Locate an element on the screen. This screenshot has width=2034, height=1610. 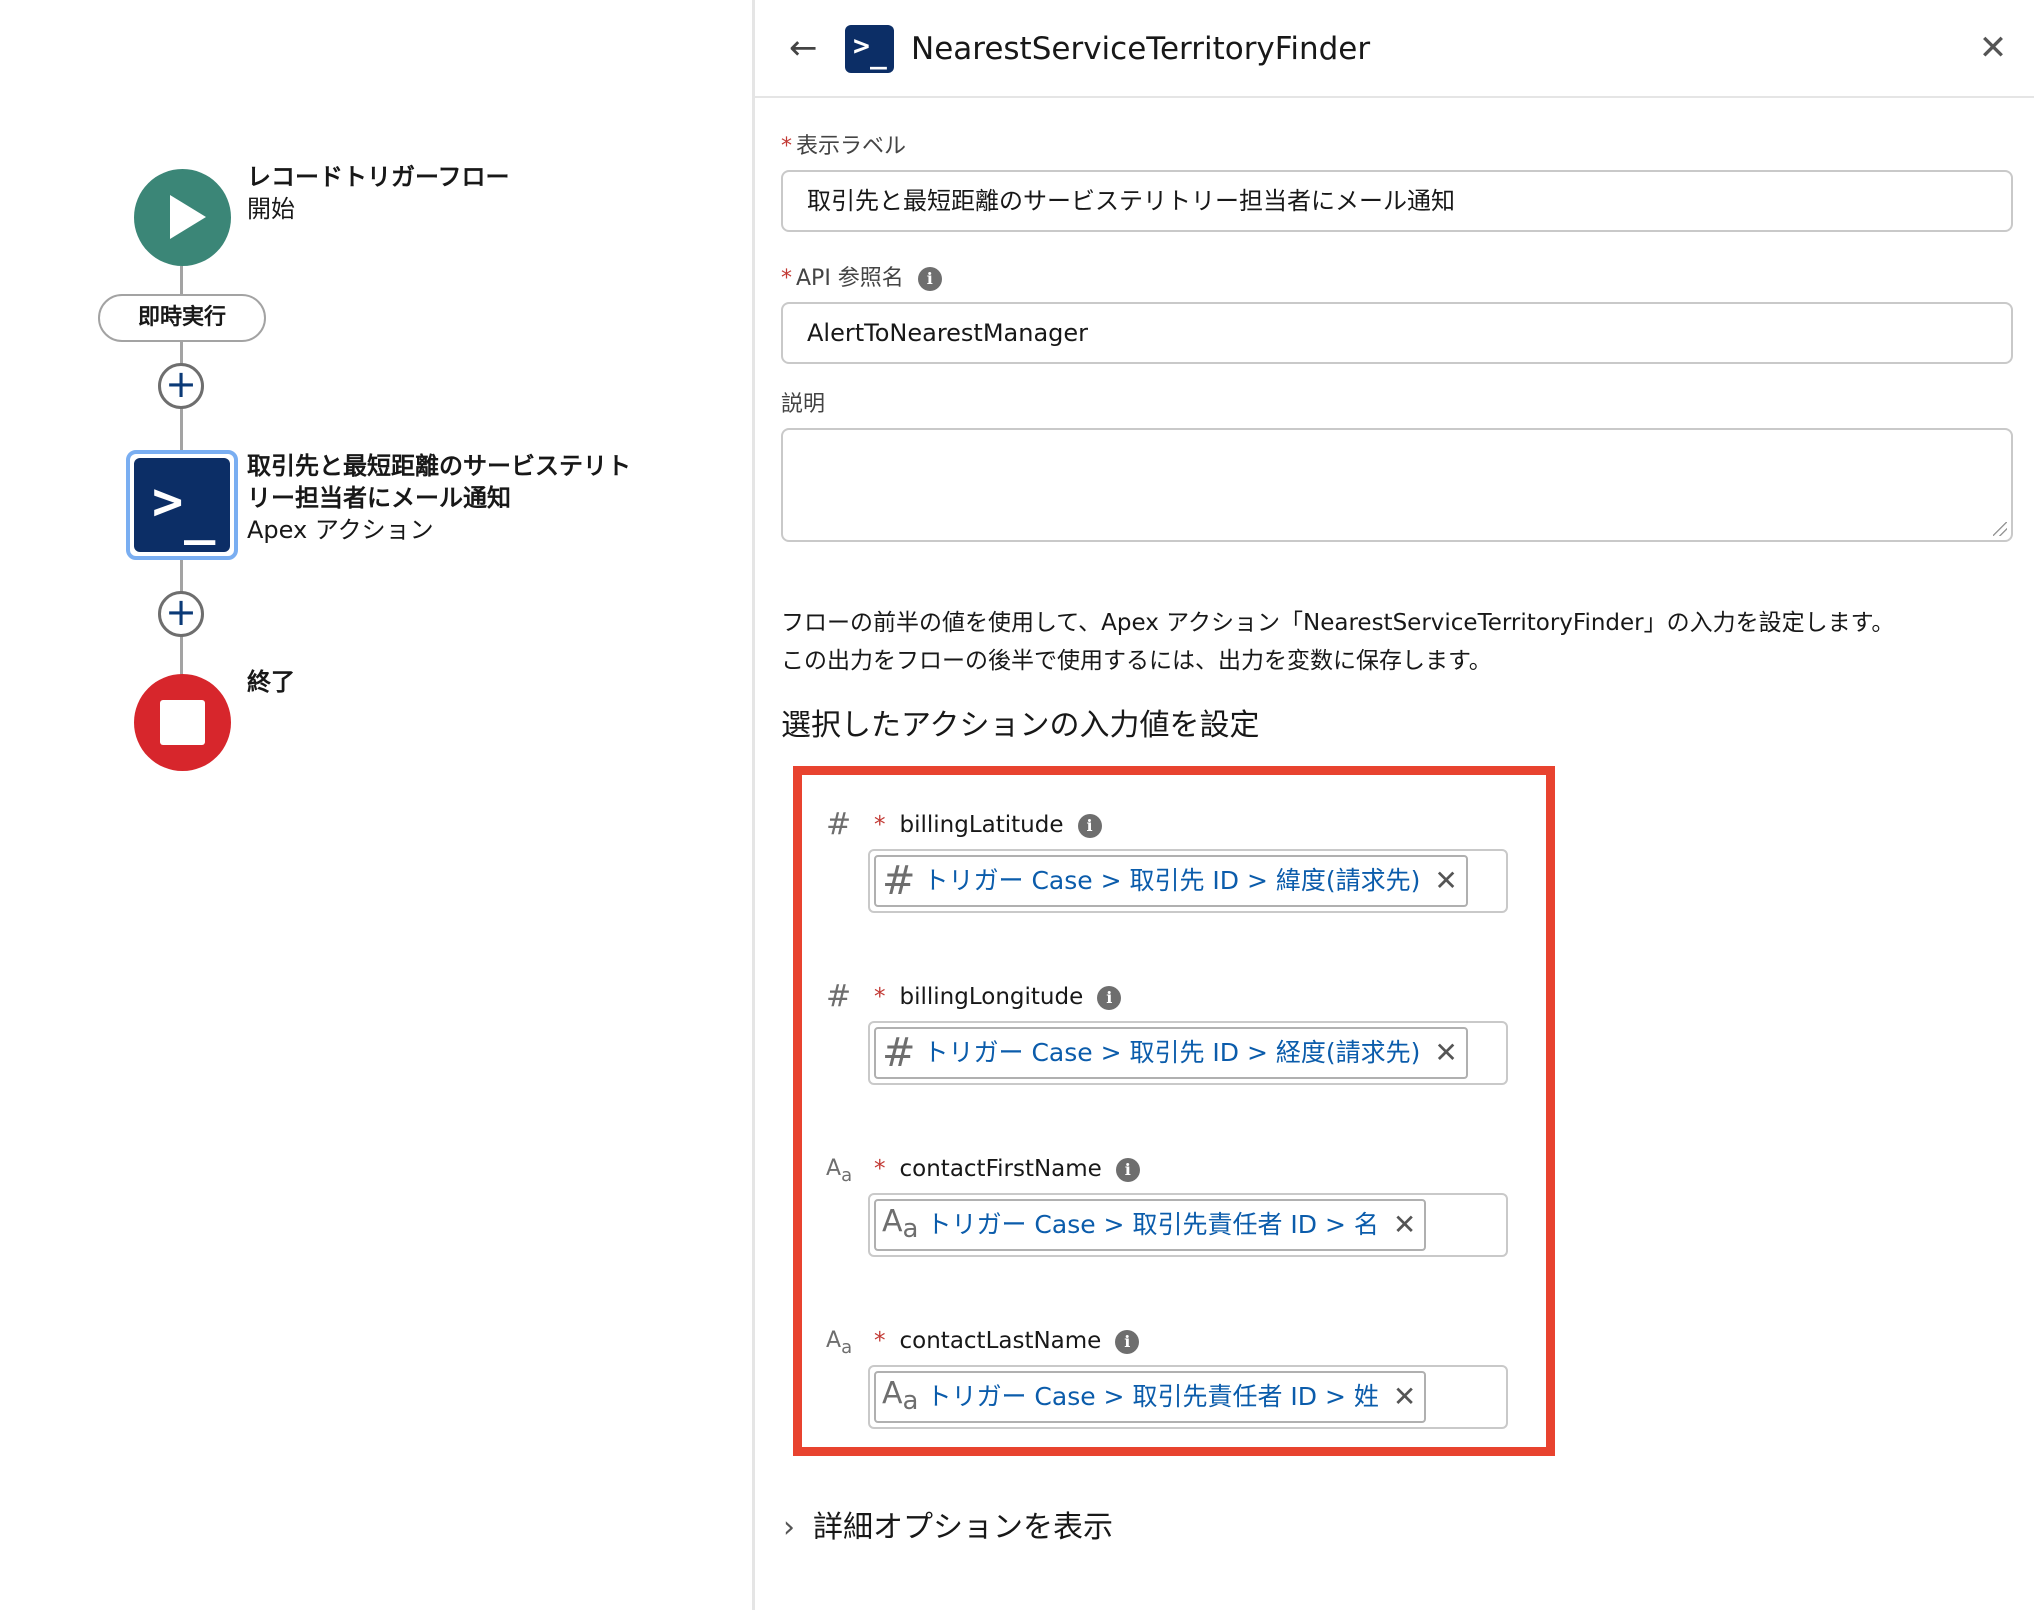
start-node-subtitle: 開始 is located at coordinates (271, 209).